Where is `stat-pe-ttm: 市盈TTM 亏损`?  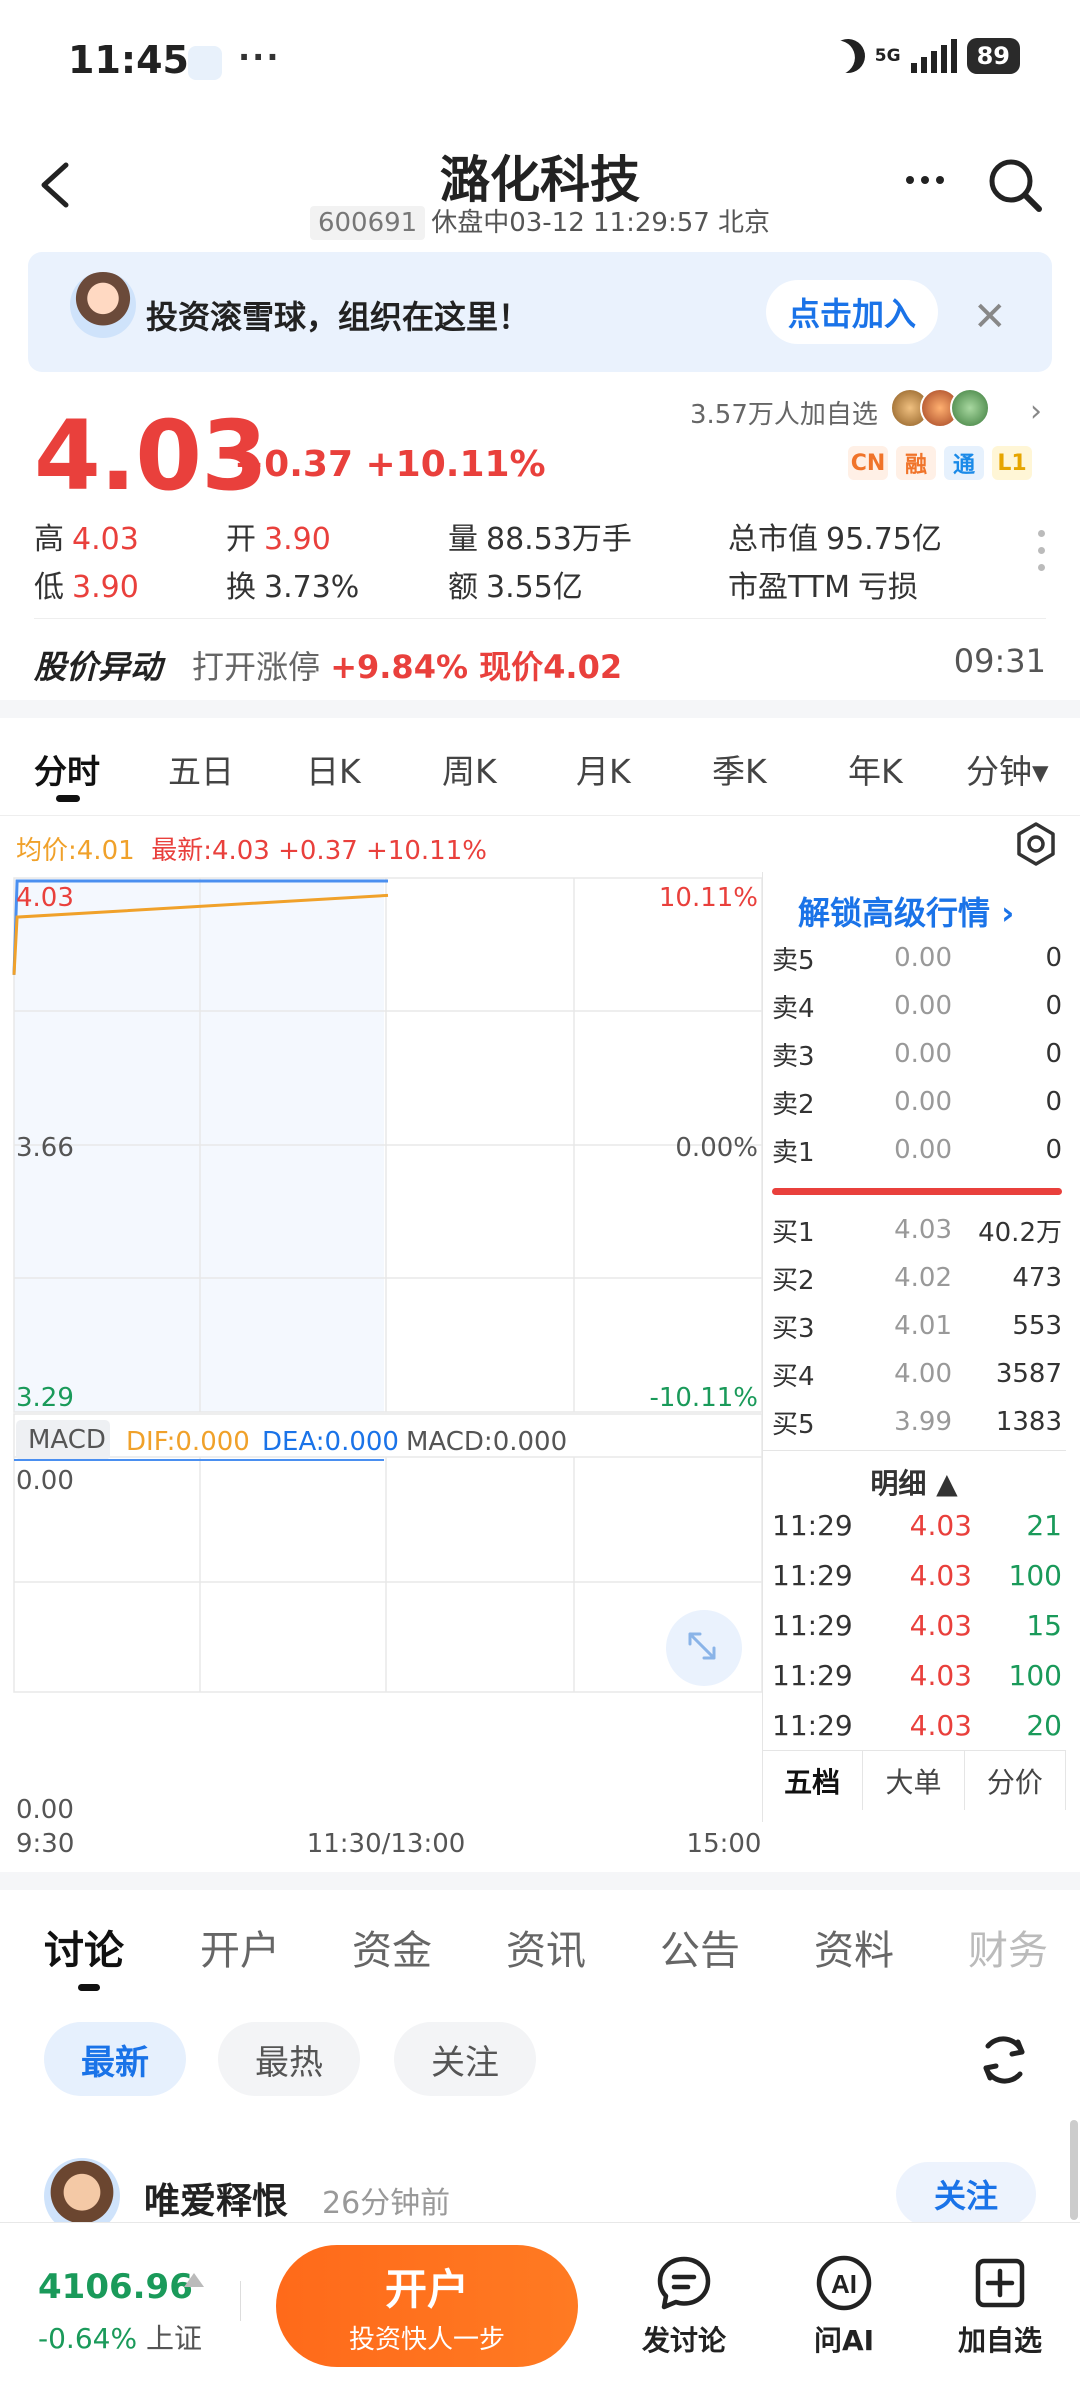
stat-pe-ttm: 市盈TTM 亏损 is located at coordinates (823, 584).